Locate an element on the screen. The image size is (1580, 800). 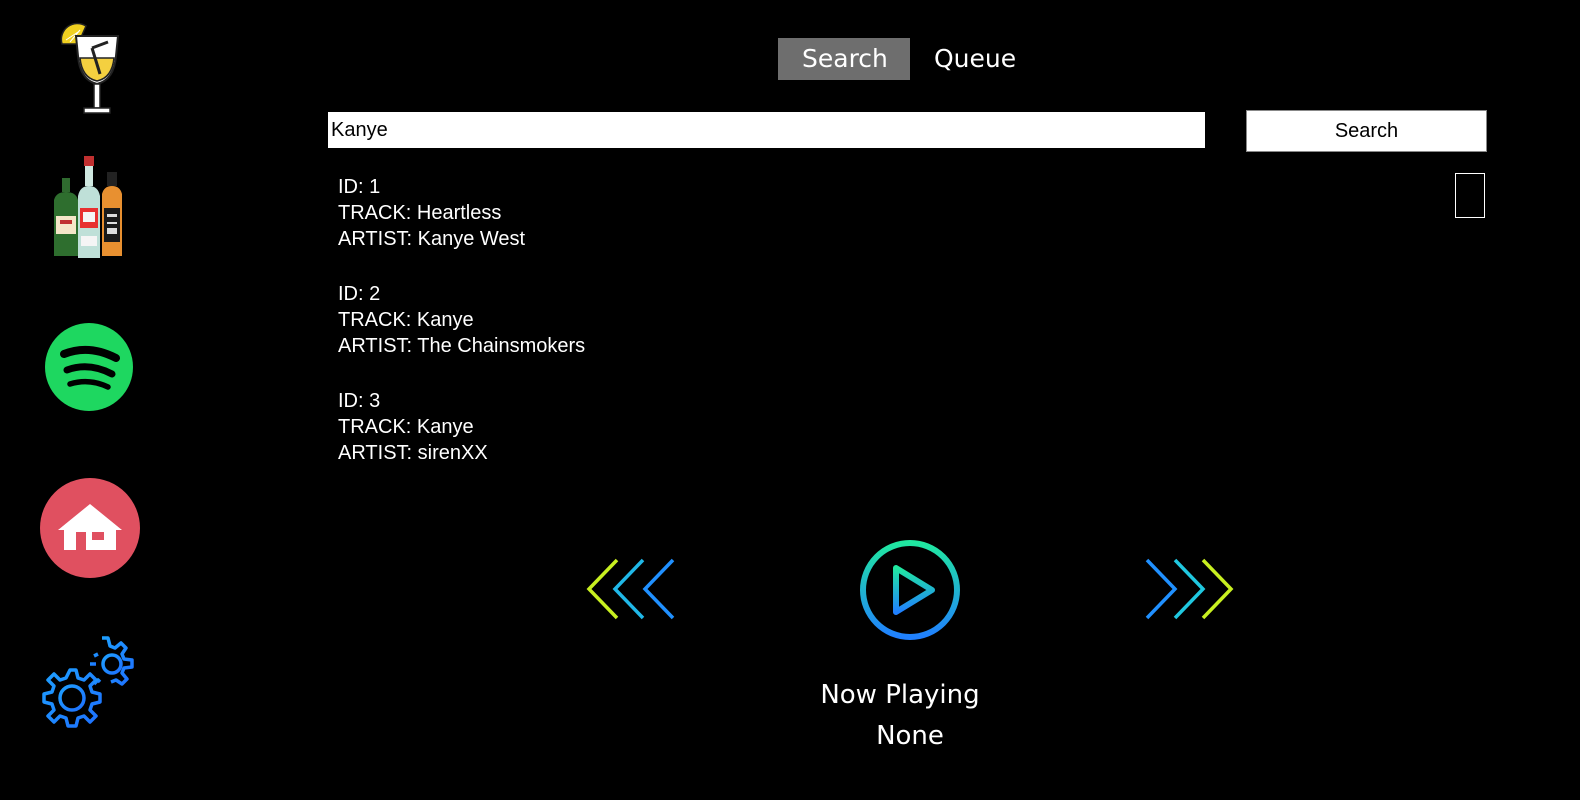
result-artist: ARTIST: Kanye West is located at coordinates (432, 239).